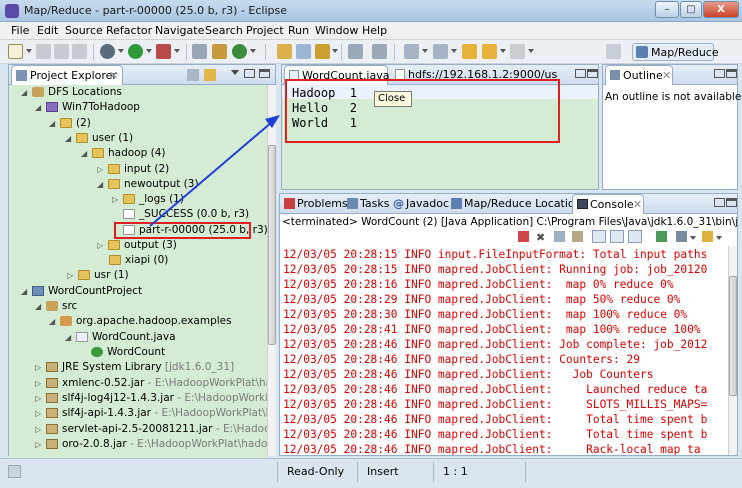 Image resolution: width=742 pixels, height=488 pixels. I want to click on arrow-line, so click(211, 174).